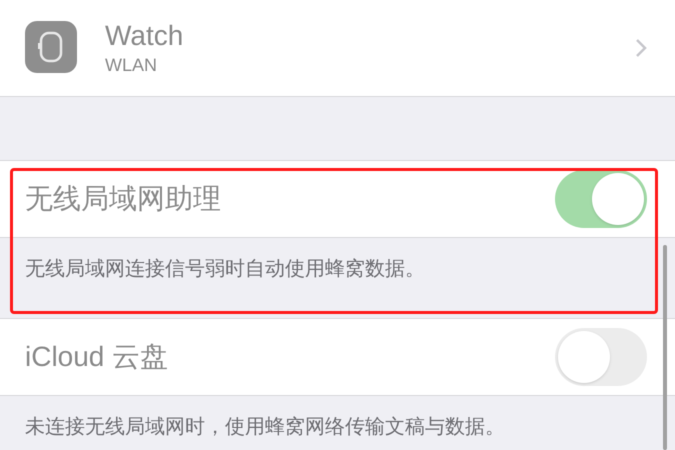 This screenshot has width=675, height=450. Describe the element at coordinates (225, 269) in the screenshot. I see `setting-footer: 无线局域网连接信号弱时自动使用蜂窝数据。` at that location.